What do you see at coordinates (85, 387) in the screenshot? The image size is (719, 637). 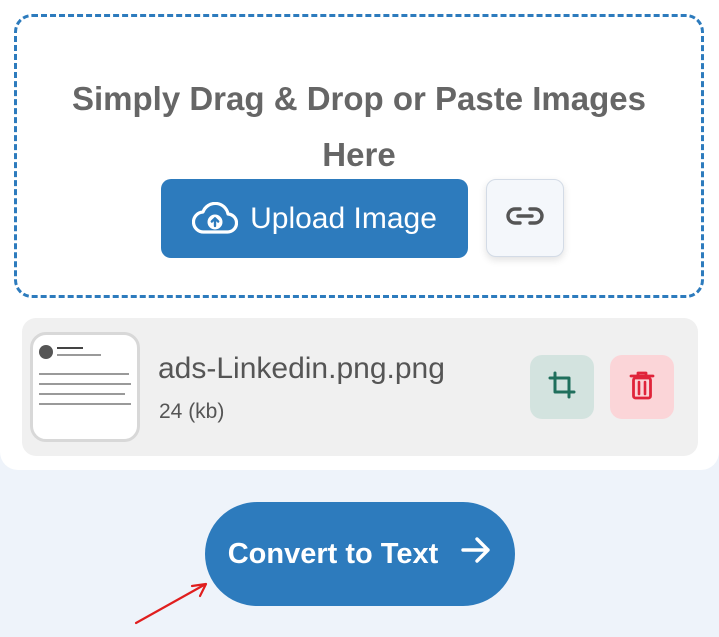 I see `file-thumbnail` at bounding box center [85, 387].